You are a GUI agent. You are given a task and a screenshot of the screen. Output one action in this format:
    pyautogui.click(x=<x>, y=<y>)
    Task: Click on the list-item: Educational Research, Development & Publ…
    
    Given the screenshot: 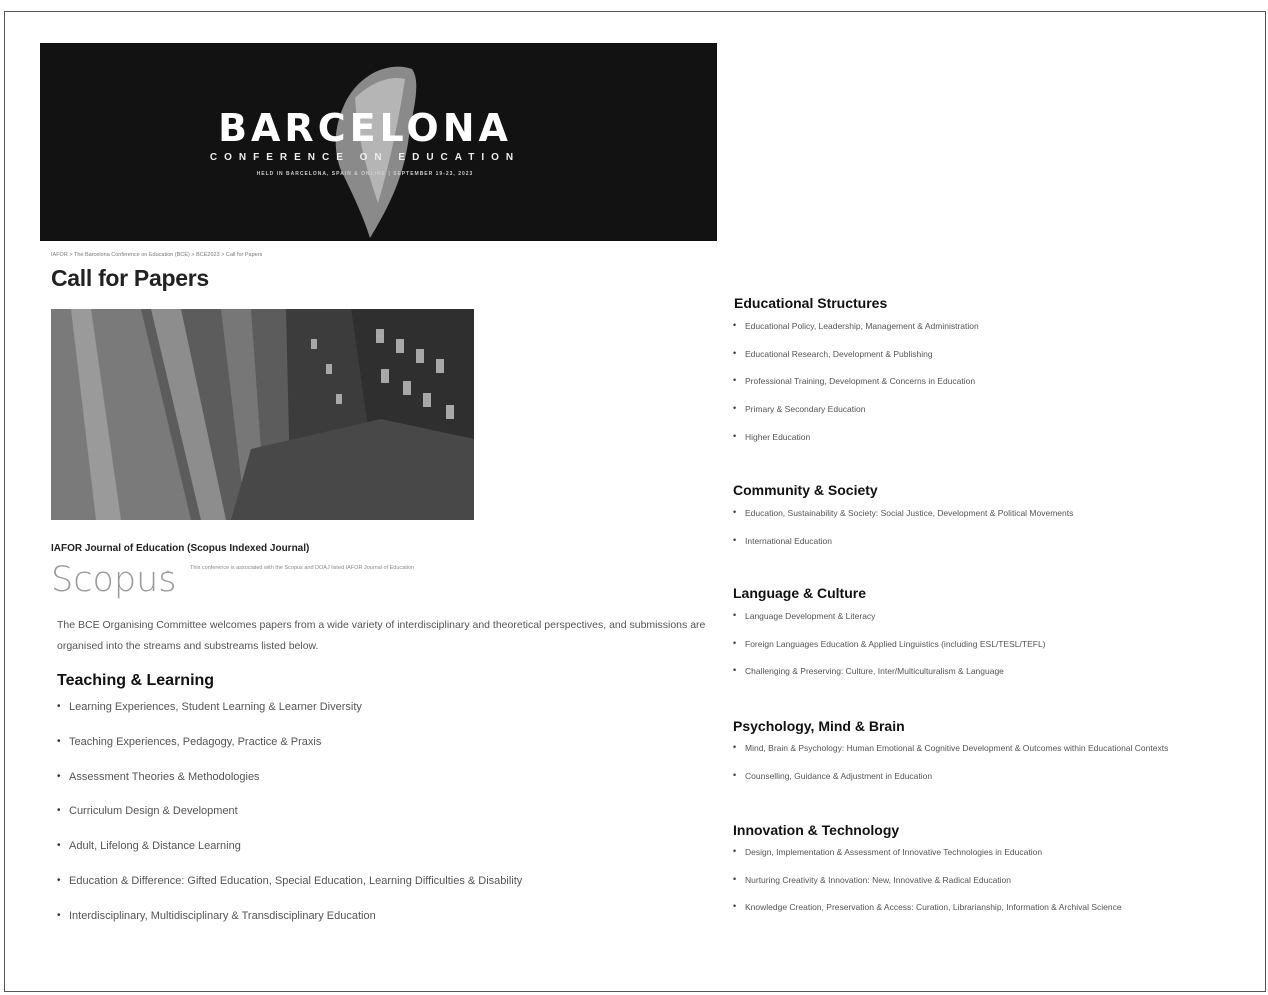 What is the action you would take?
    pyautogui.click(x=856, y=362)
    